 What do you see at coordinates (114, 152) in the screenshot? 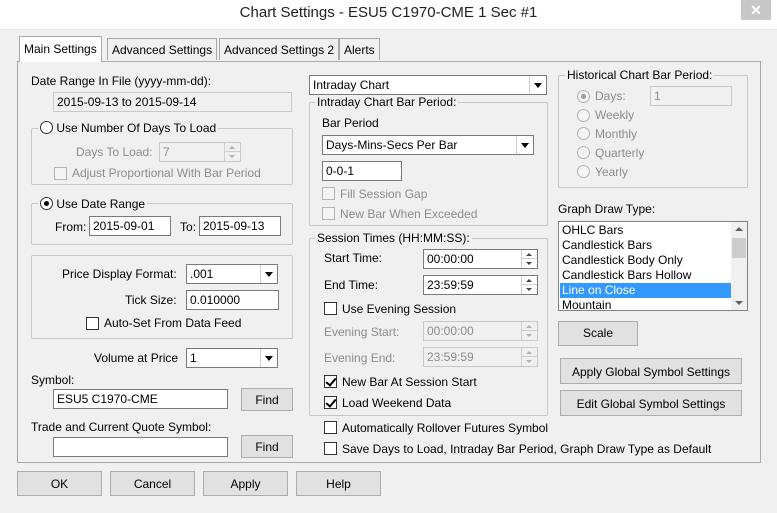
I see `days-to-load-label: Days To Load:` at bounding box center [114, 152].